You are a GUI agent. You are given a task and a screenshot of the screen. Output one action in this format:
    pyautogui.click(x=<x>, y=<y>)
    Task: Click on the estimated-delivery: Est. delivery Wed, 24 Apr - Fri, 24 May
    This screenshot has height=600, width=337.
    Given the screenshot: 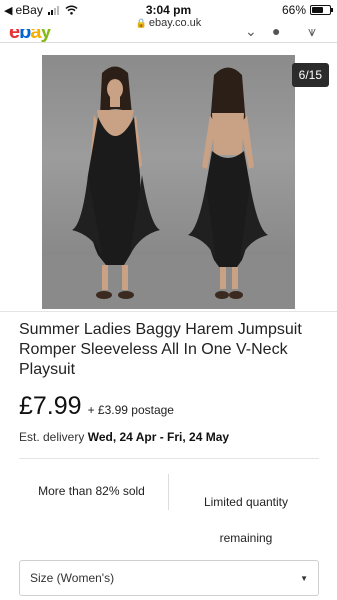 What is the action you would take?
    pyautogui.click(x=124, y=437)
    